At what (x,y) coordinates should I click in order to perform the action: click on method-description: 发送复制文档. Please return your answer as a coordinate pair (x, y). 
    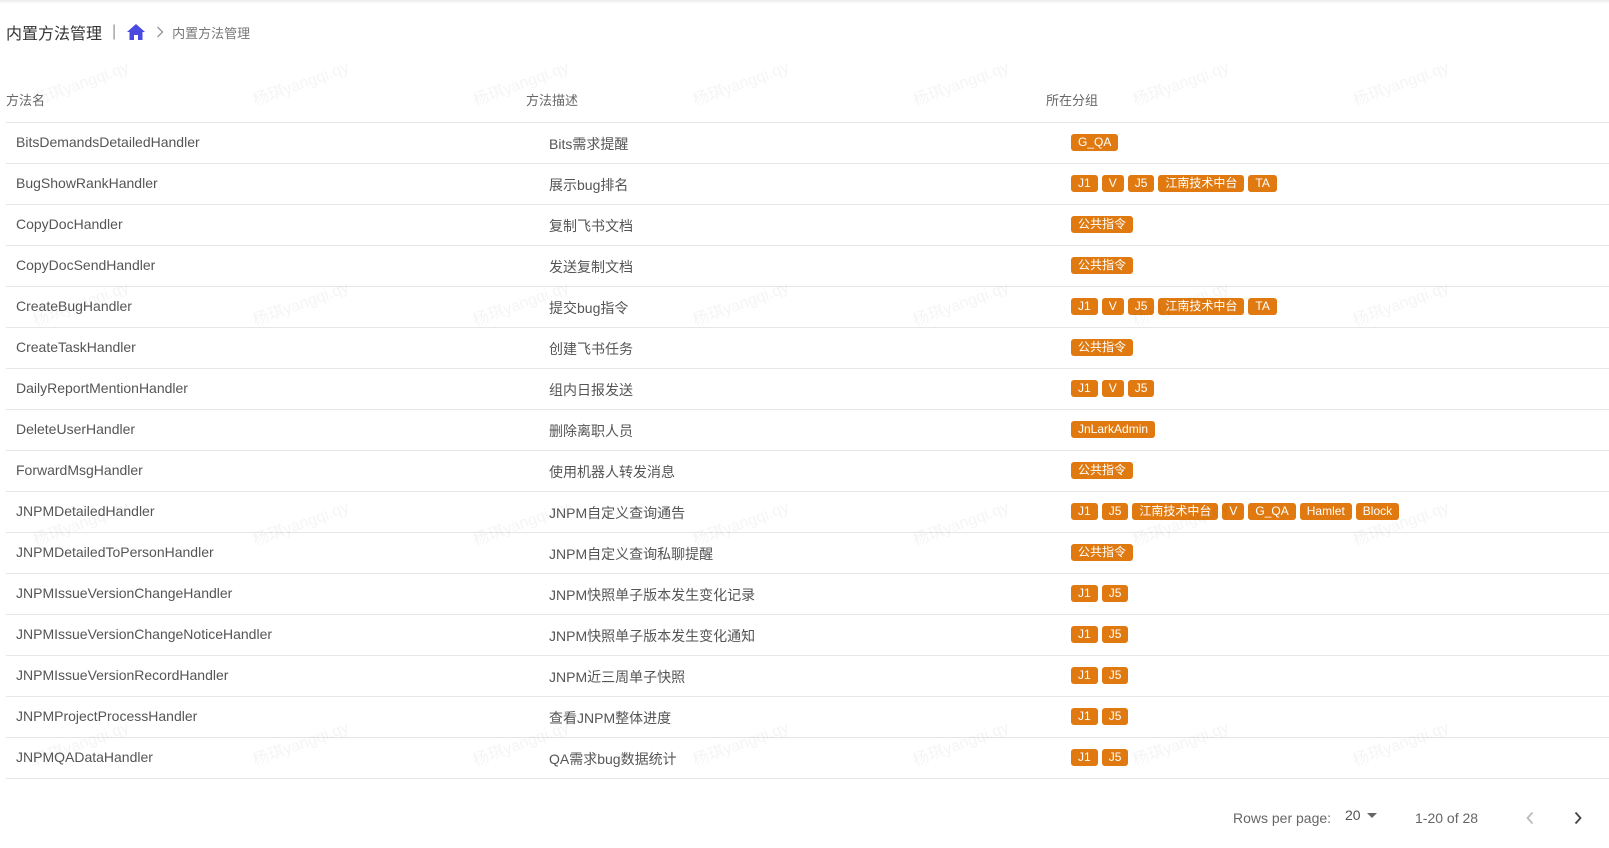
    Looking at the image, I should click on (591, 267).